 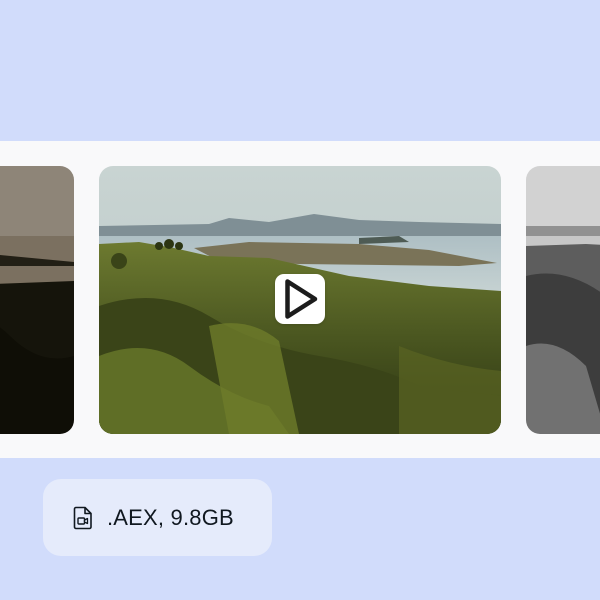 I want to click on play-button, so click(x=300, y=299).